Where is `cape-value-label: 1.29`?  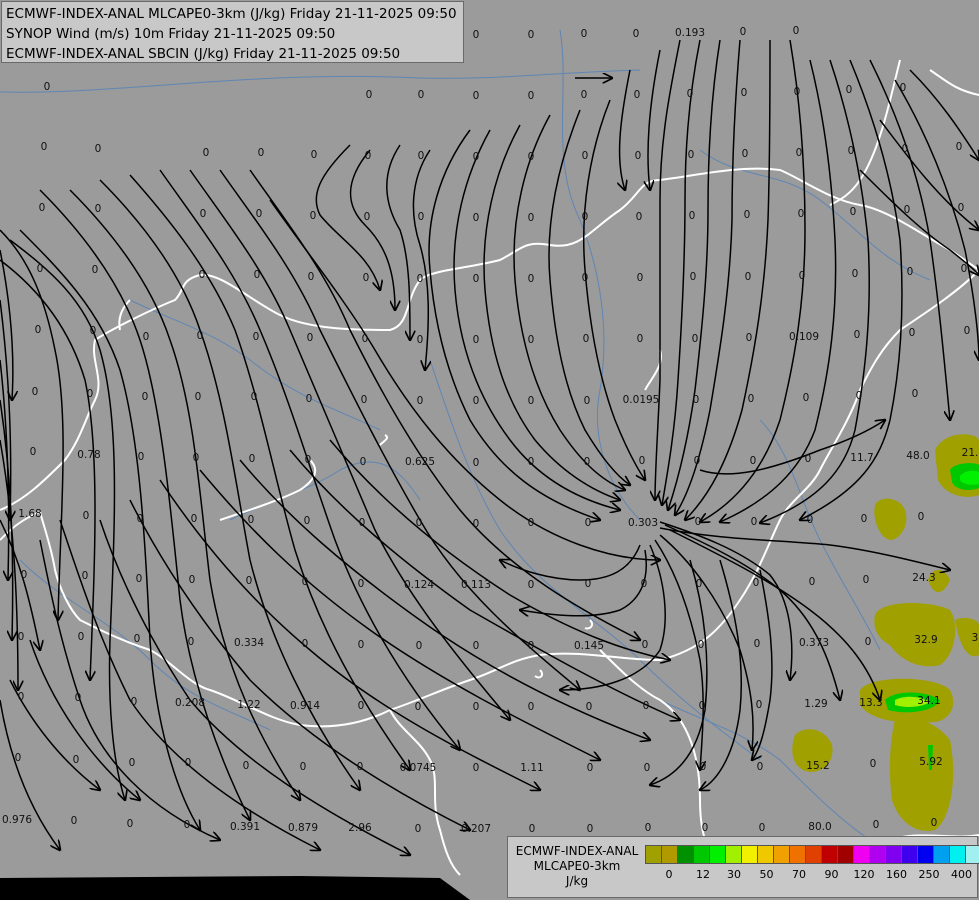 cape-value-label: 1.29 is located at coordinates (815, 704).